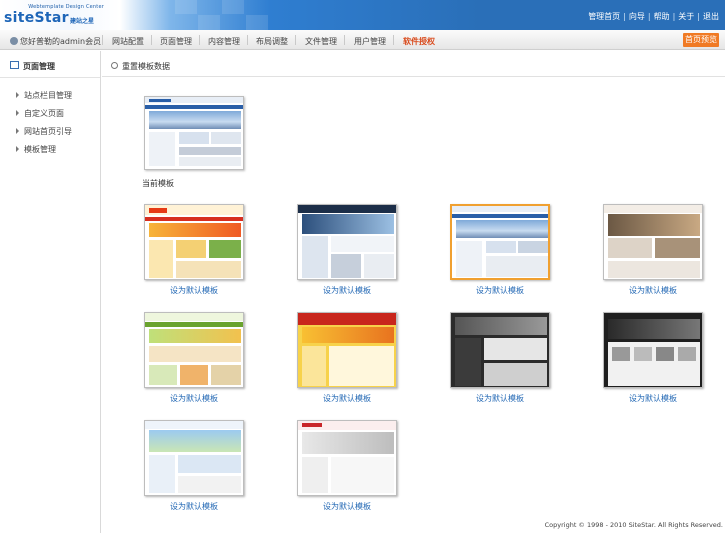 This screenshot has height=533, width=725. What do you see at coordinates (48, 95) in the screenshot?
I see `sidebar-item-label: 站点栏目管理` at bounding box center [48, 95].